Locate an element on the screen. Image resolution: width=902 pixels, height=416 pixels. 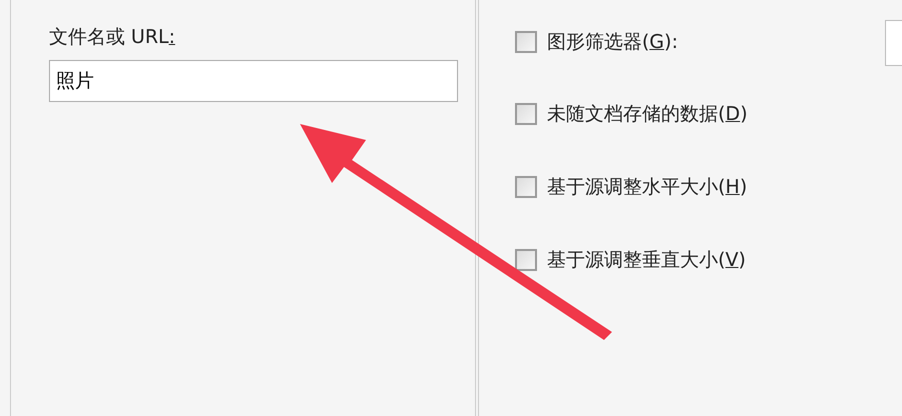
file-name-field: 照片 is located at coordinates (253, 81).